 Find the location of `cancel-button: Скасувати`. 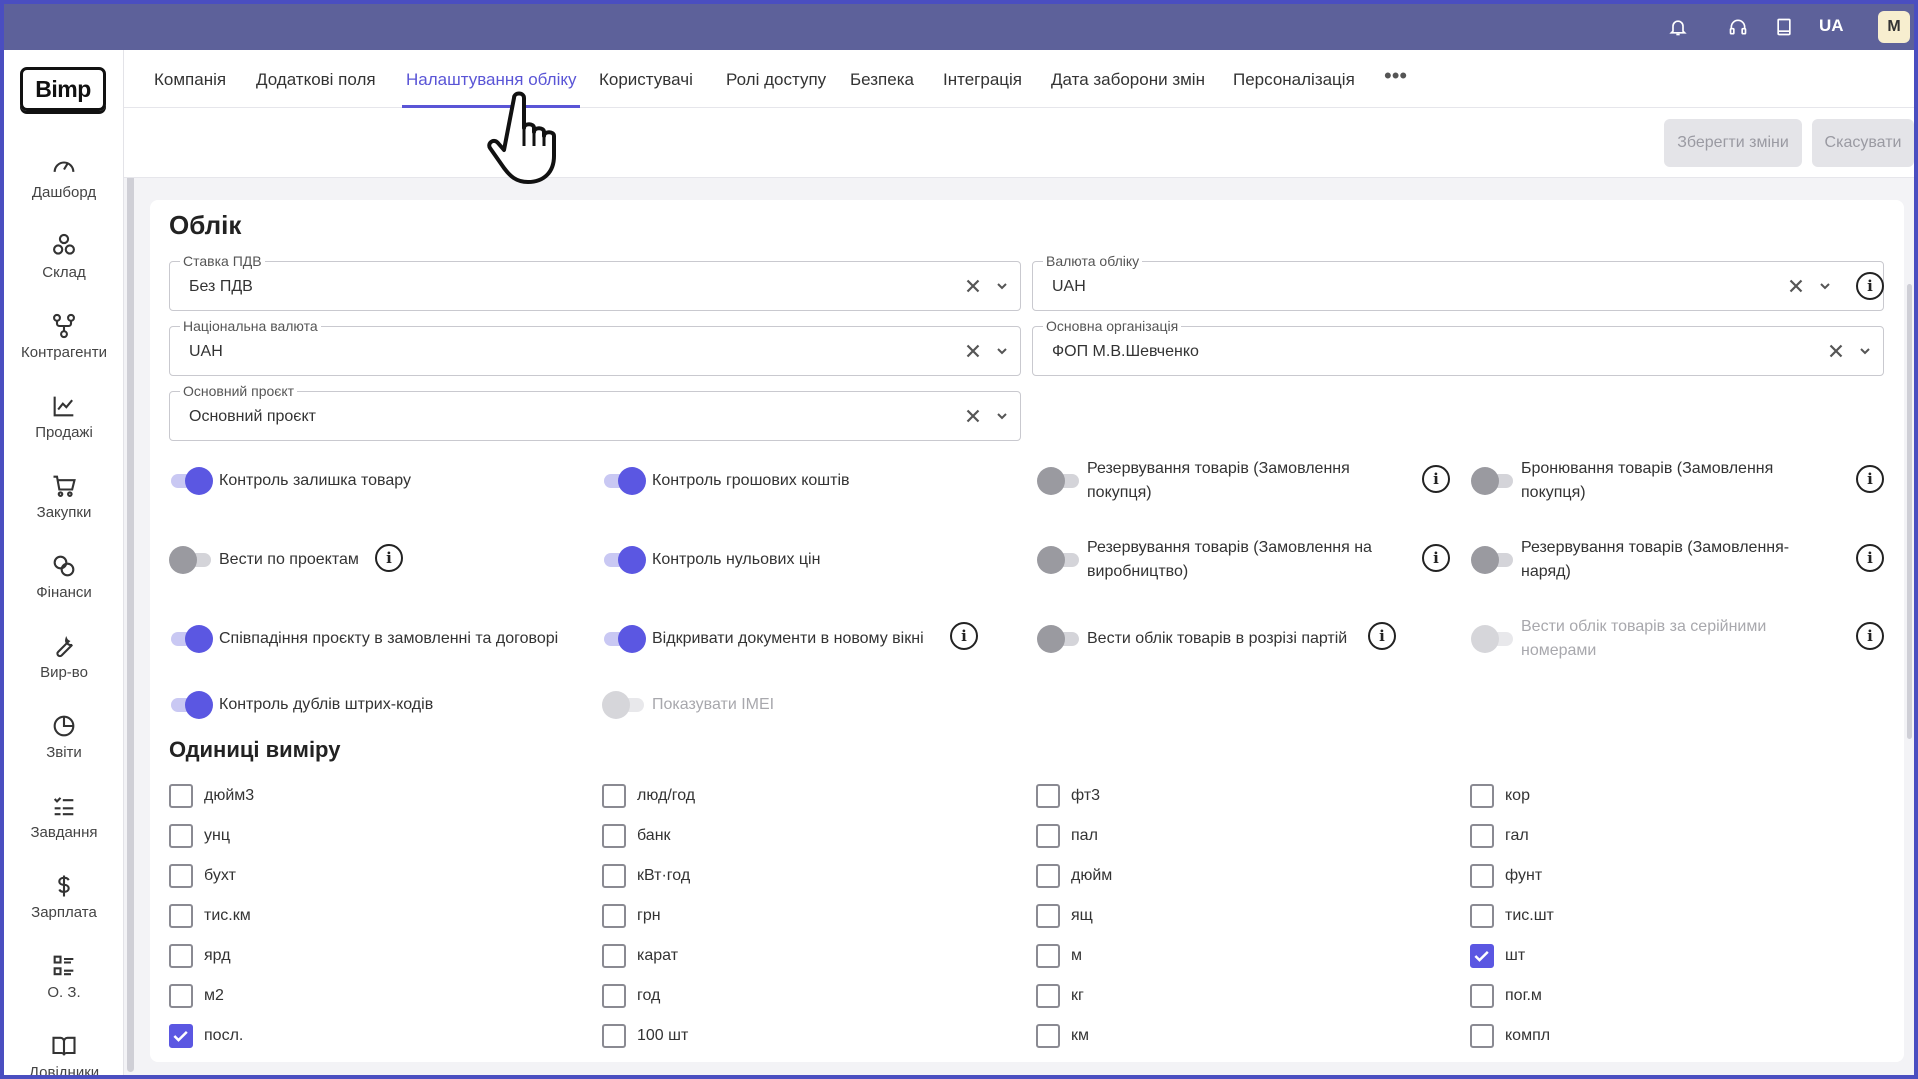

cancel-button: Скасувати is located at coordinates (1863, 143).